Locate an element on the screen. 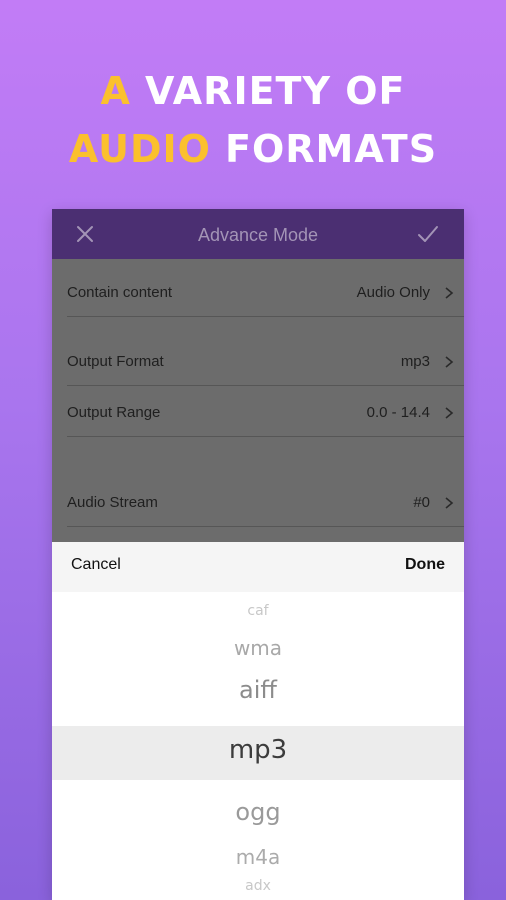  picker-toolbar: Cancel Done is located at coordinates (258, 567).